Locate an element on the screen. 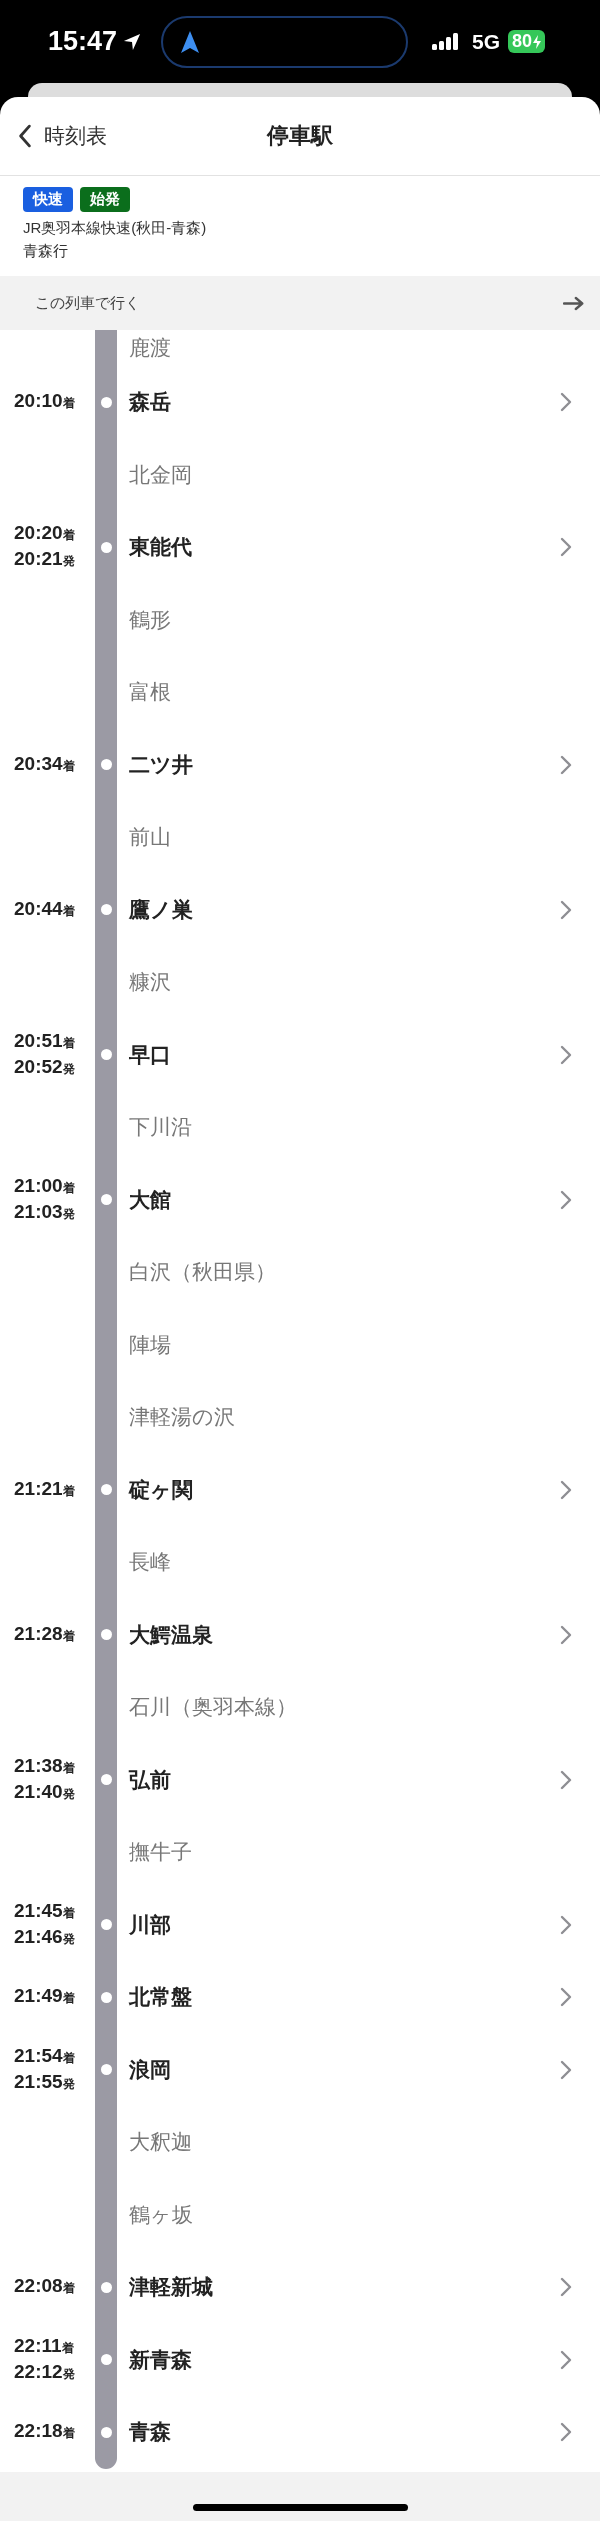  stop-time: 22:11着 is located at coordinates (44, 2345).